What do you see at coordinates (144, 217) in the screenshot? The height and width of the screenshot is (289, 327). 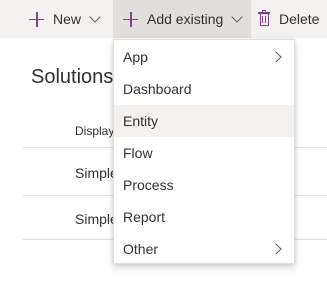 I see `menu-item-label: Report` at bounding box center [144, 217].